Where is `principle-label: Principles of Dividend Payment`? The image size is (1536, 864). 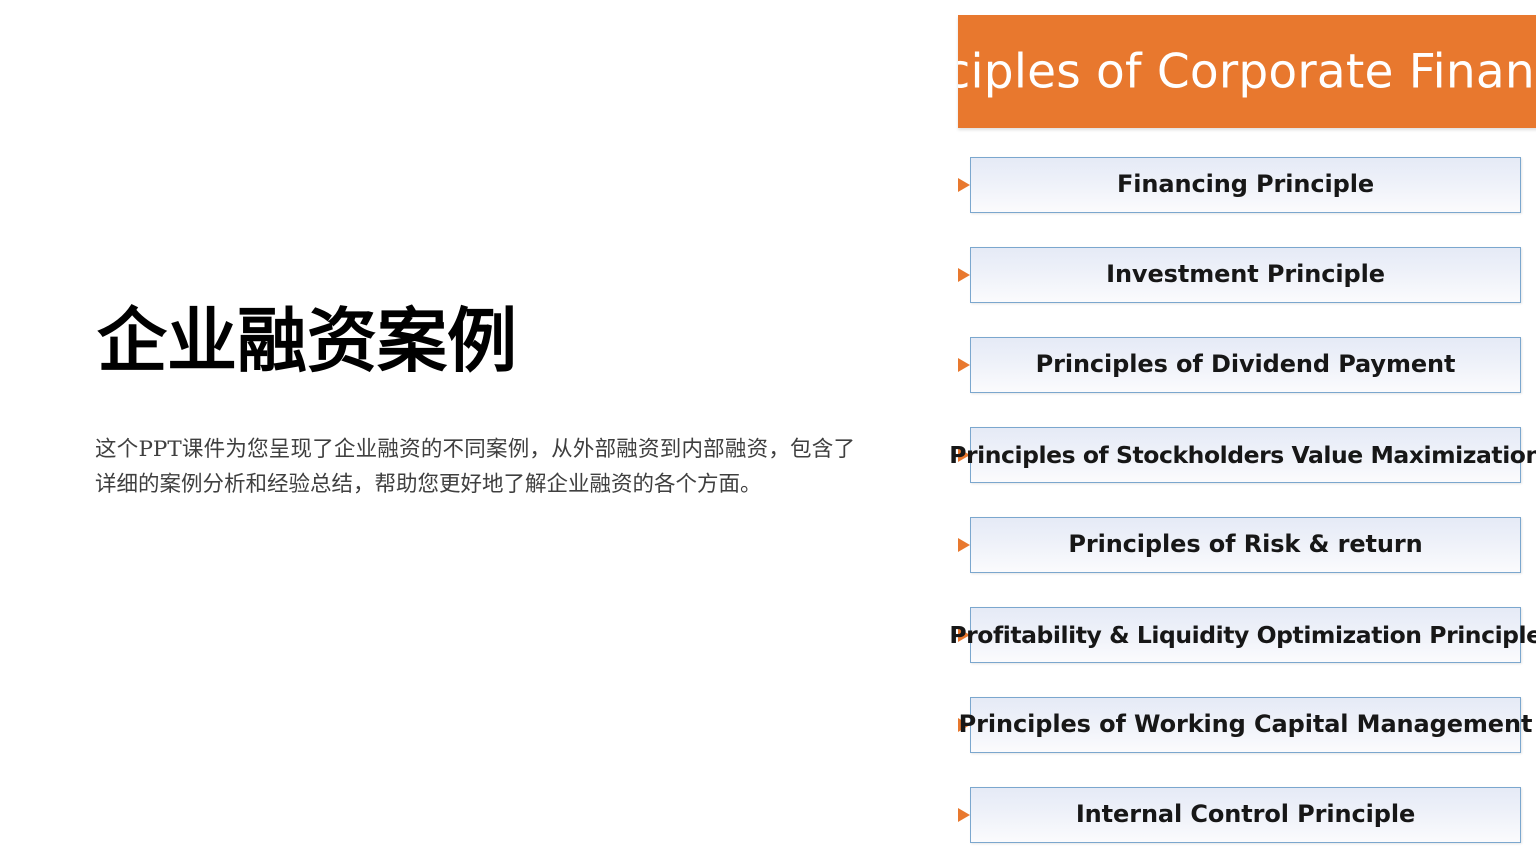 principle-label: Principles of Dividend Payment is located at coordinates (1245, 364).